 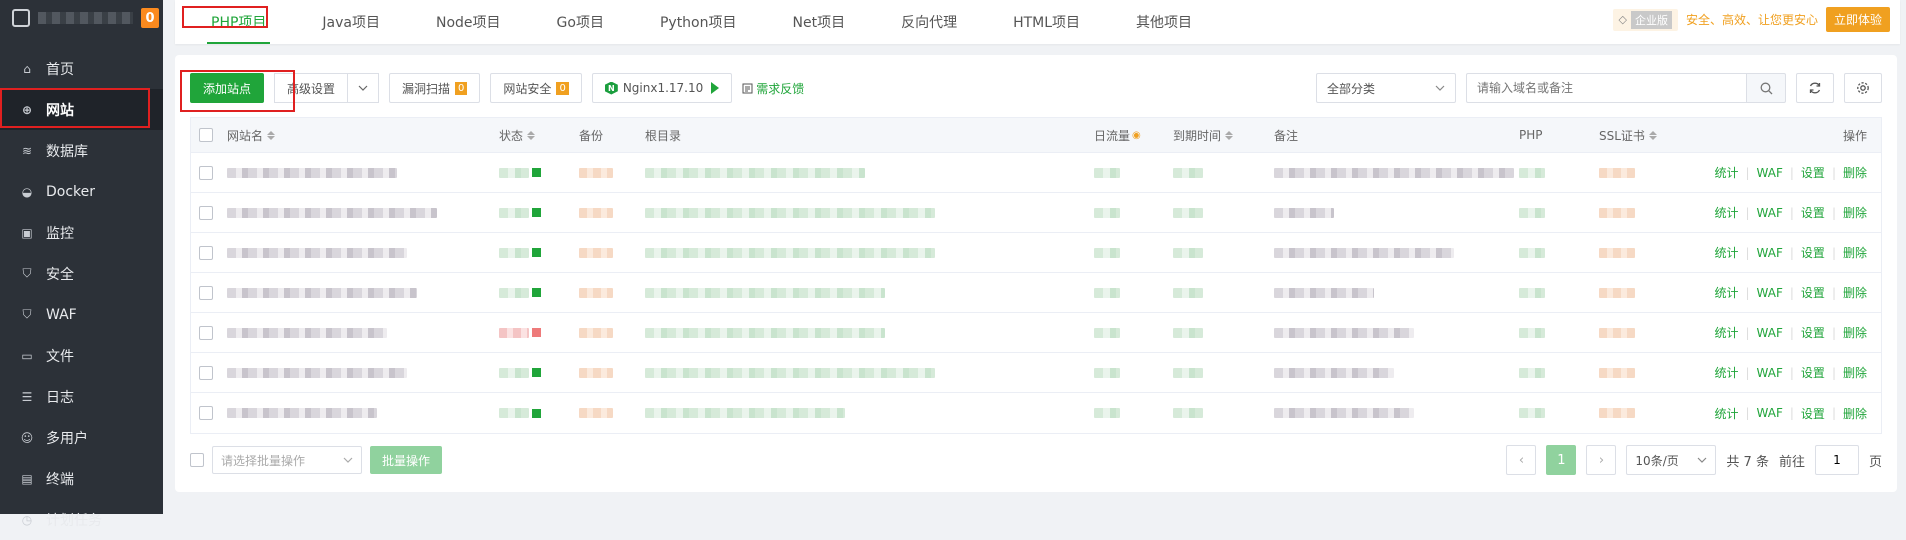 I want to click on tab-1: Java项目, so click(x=351, y=22).